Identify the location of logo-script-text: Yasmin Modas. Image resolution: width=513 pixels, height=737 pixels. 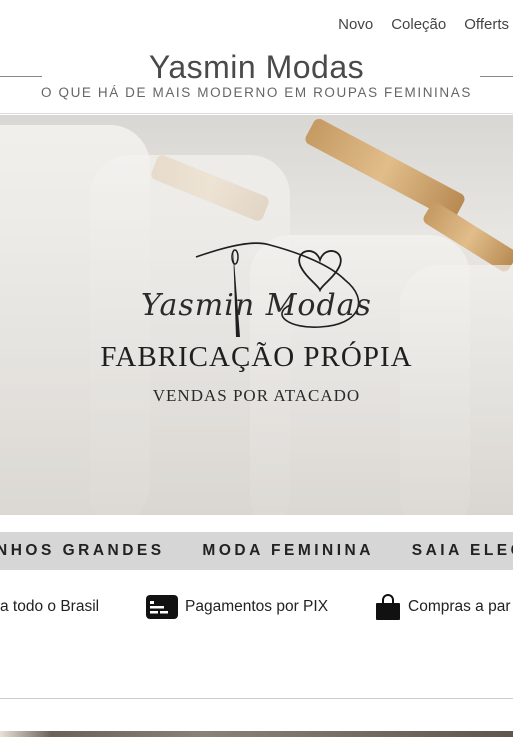
(256, 305).